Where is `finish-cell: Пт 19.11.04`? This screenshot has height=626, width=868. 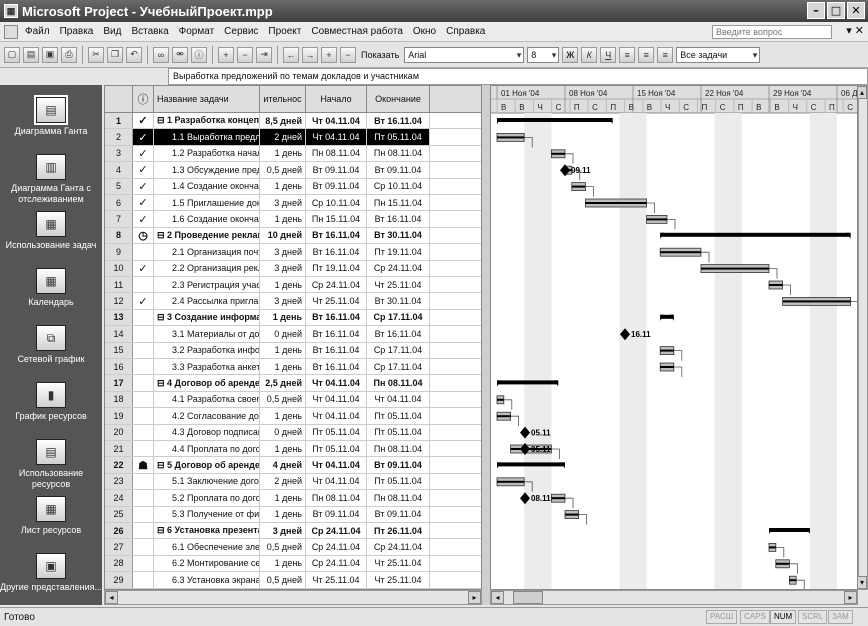 finish-cell: Пт 19.11.04 is located at coordinates (398, 252).